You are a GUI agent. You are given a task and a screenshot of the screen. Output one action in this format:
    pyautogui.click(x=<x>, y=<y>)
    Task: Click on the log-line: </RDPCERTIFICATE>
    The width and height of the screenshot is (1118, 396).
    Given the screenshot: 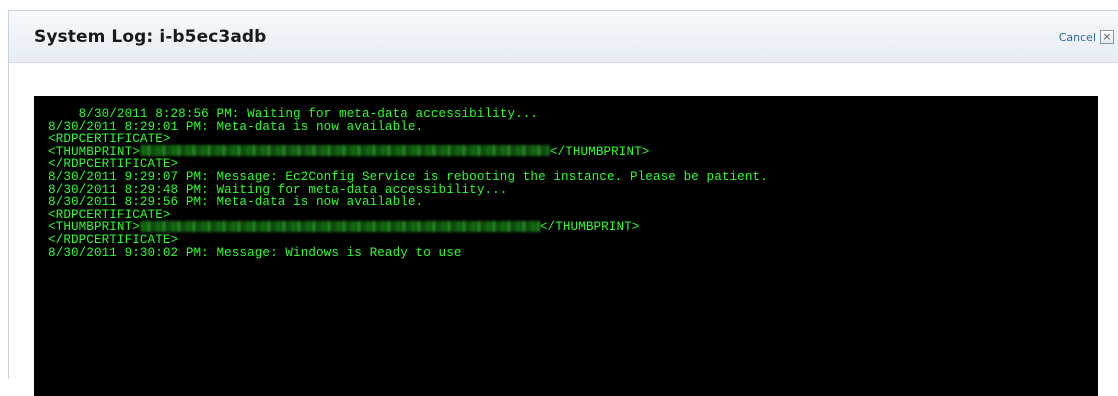 What is the action you would take?
    pyautogui.click(x=113, y=239)
    